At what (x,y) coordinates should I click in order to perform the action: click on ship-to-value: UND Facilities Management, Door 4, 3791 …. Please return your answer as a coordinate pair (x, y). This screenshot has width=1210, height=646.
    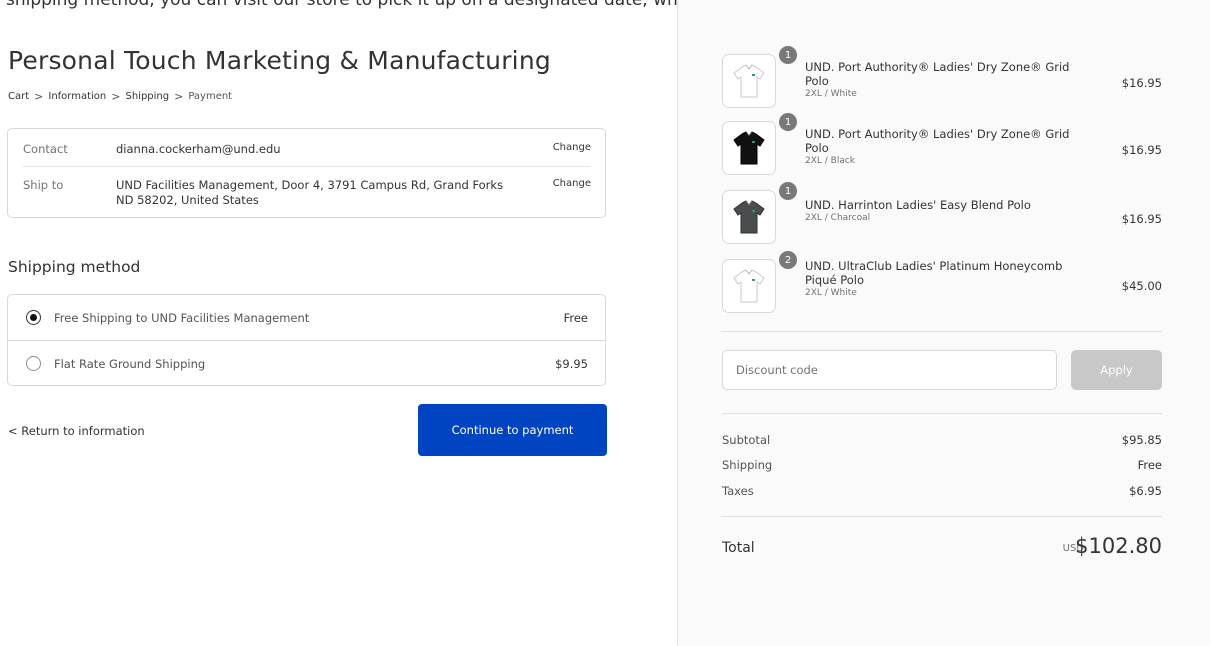
    Looking at the image, I should click on (310, 192).